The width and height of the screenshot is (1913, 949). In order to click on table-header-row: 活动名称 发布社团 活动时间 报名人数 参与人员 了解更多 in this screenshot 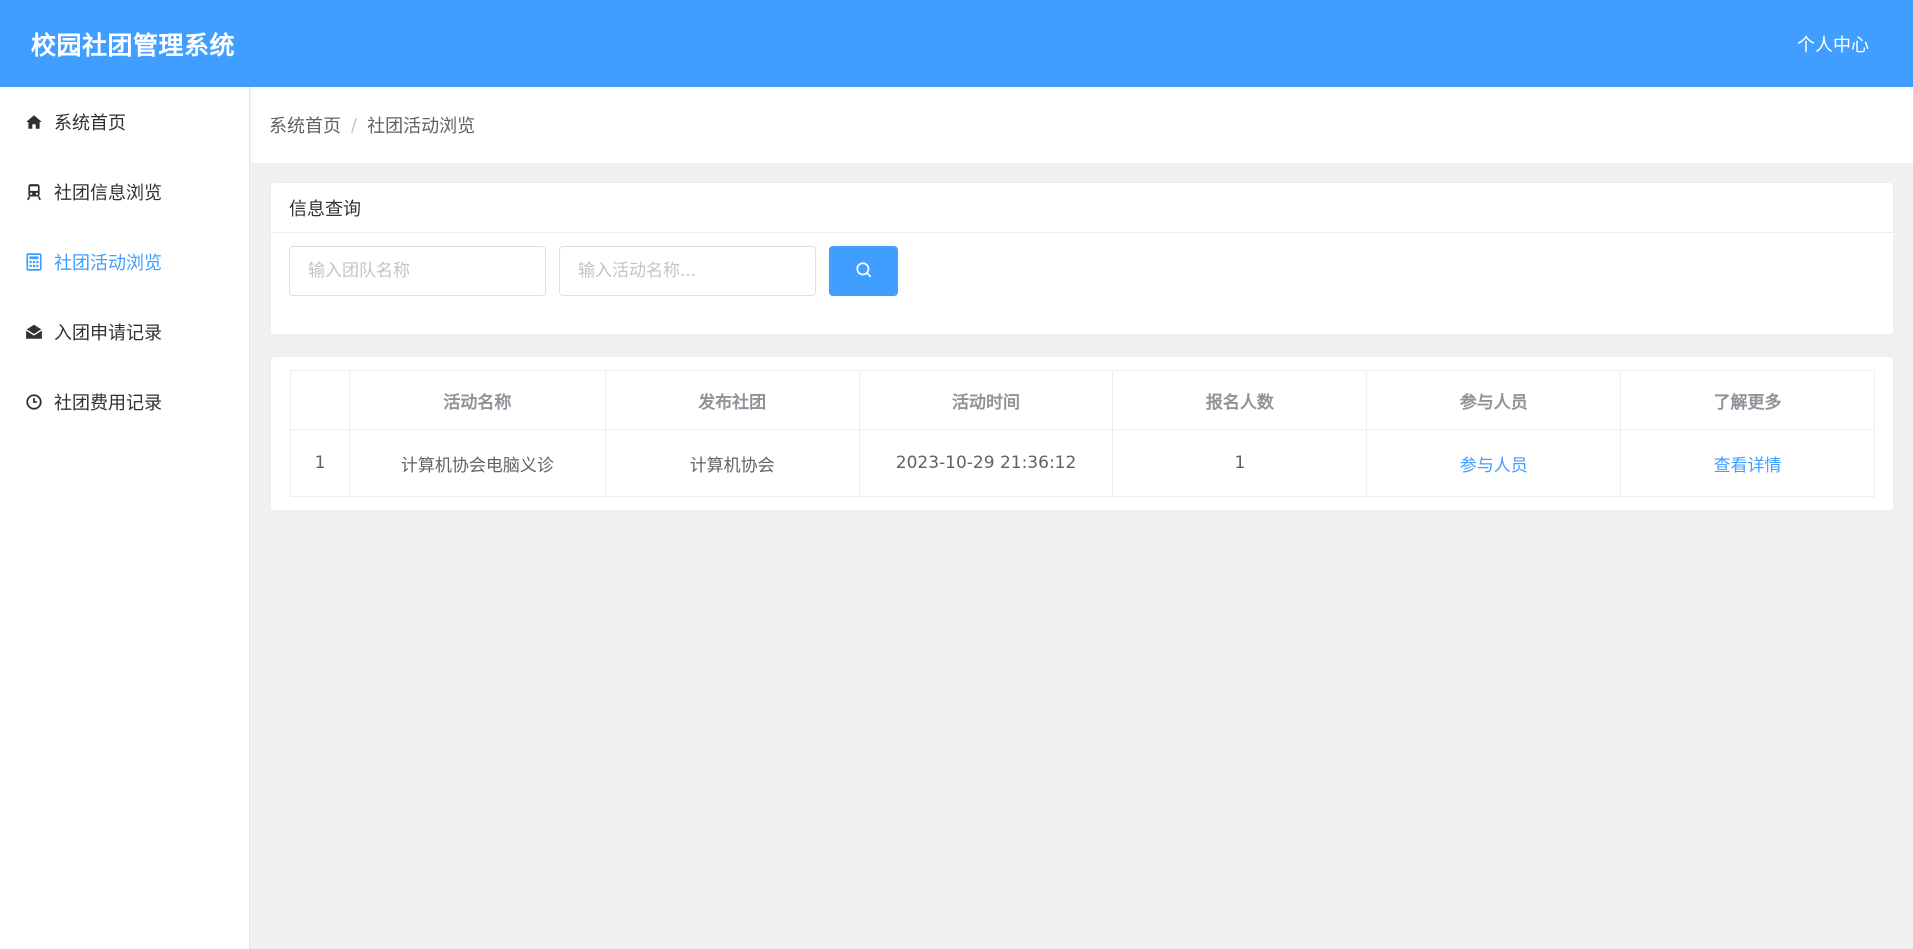, I will do `click(1082, 400)`.